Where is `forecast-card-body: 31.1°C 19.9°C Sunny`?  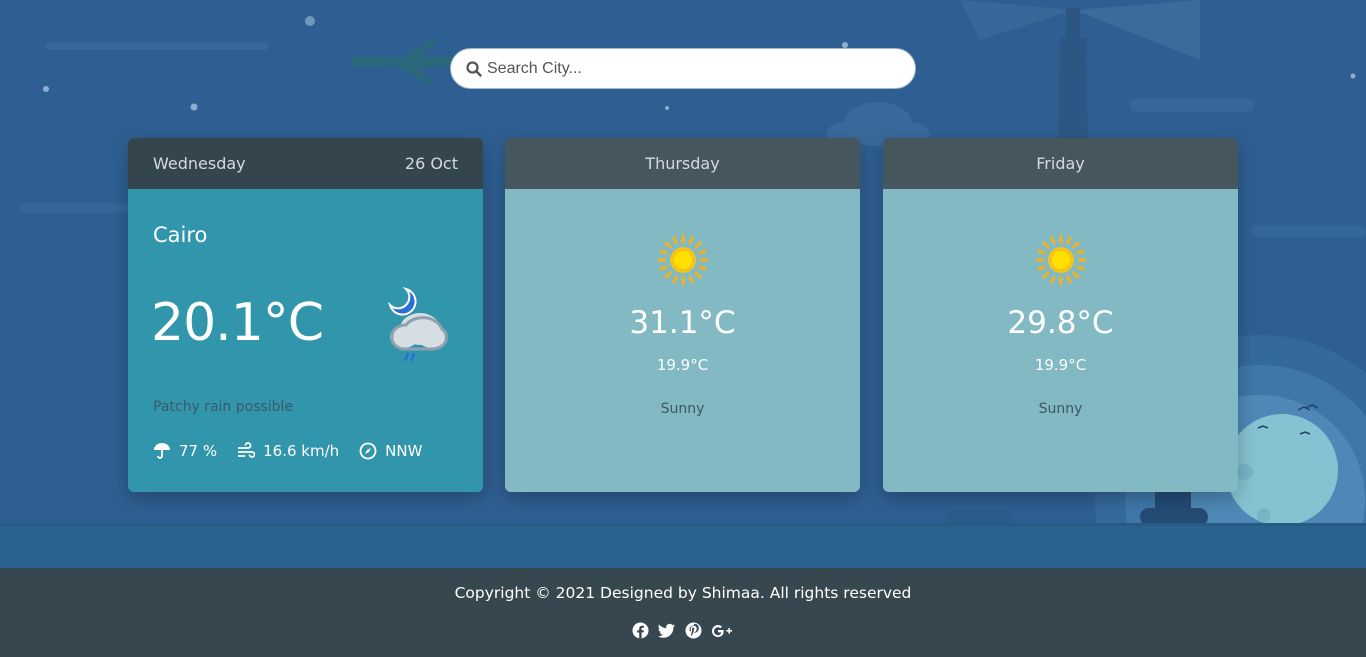 forecast-card-body: 31.1°C 19.9°C Sunny is located at coordinates (682, 340).